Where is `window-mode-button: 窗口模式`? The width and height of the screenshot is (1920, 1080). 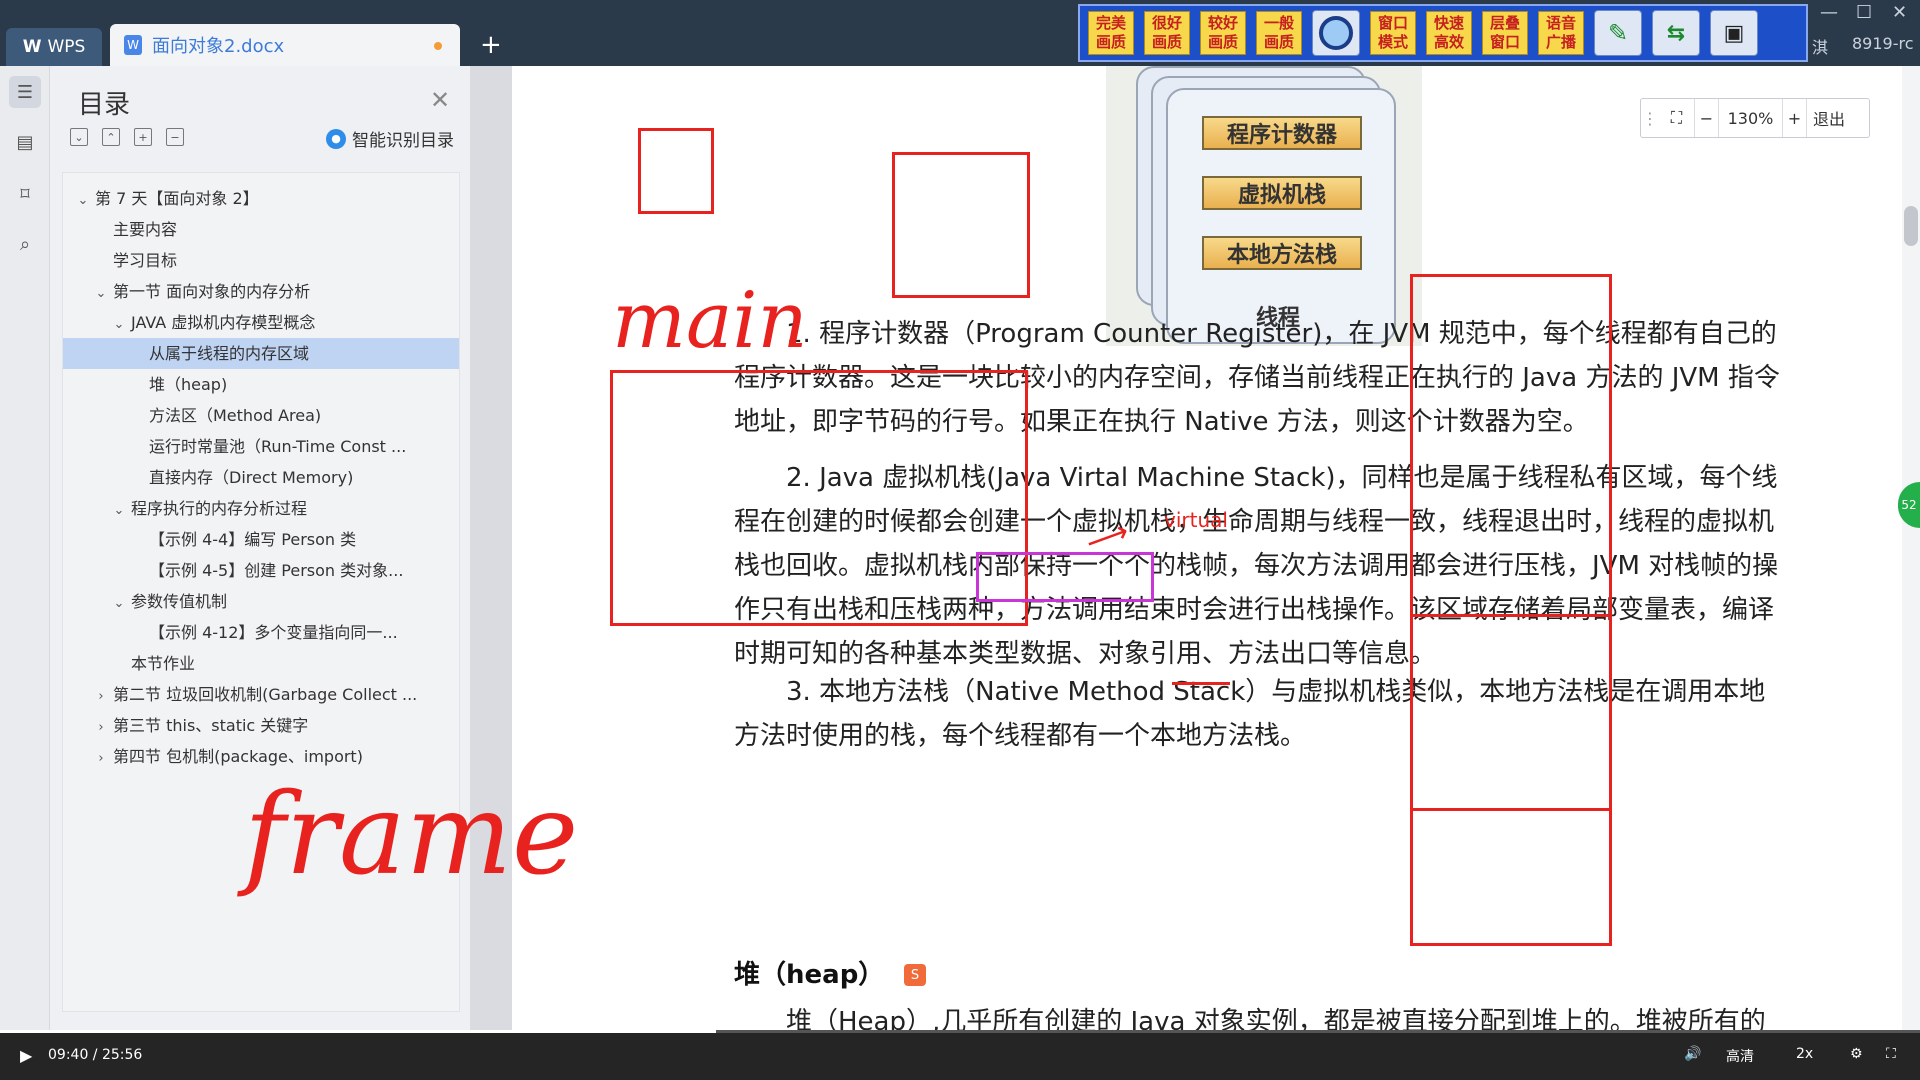
window-mode-button: 窗口模式 is located at coordinates (1393, 33).